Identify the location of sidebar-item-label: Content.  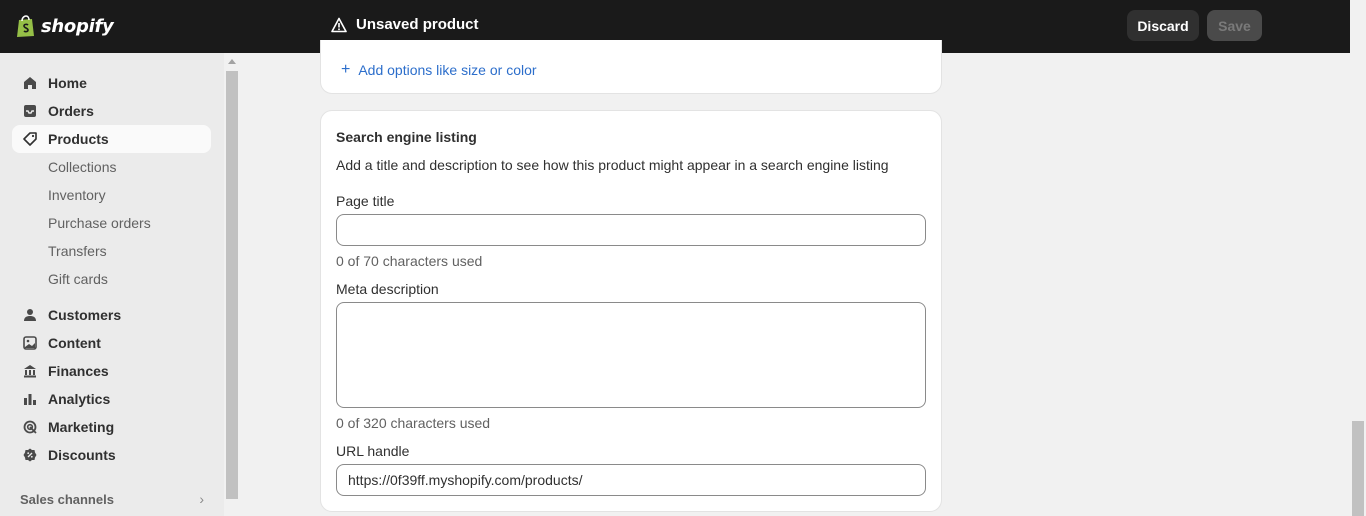
(74, 343).